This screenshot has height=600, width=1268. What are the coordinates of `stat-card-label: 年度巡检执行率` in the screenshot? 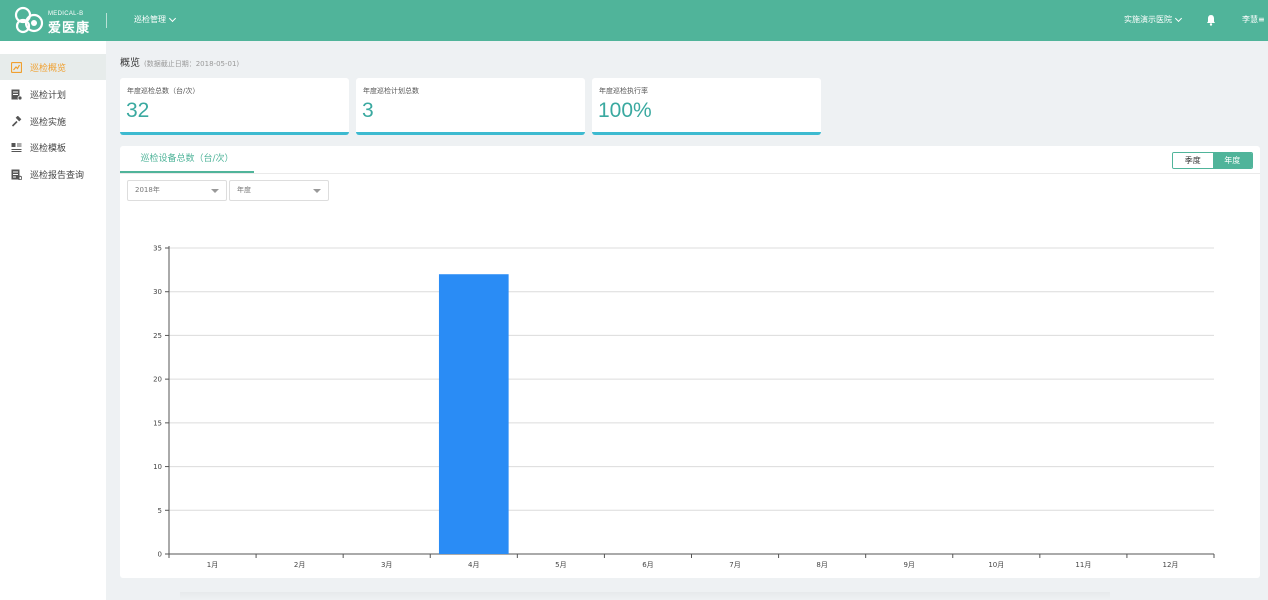 It's located at (623, 91).